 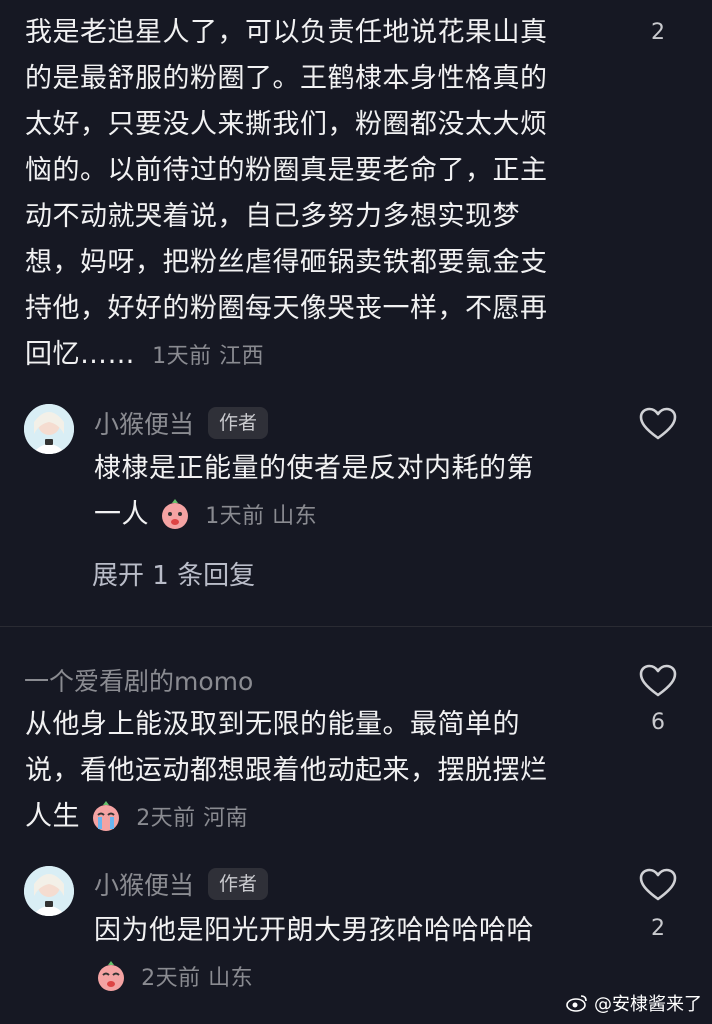 What do you see at coordinates (286, 78) in the screenshot?
I see `comment-line: 的是最舒服的粉圈了。王鹤棣本身性格真的` at bounding box center [286, 78].